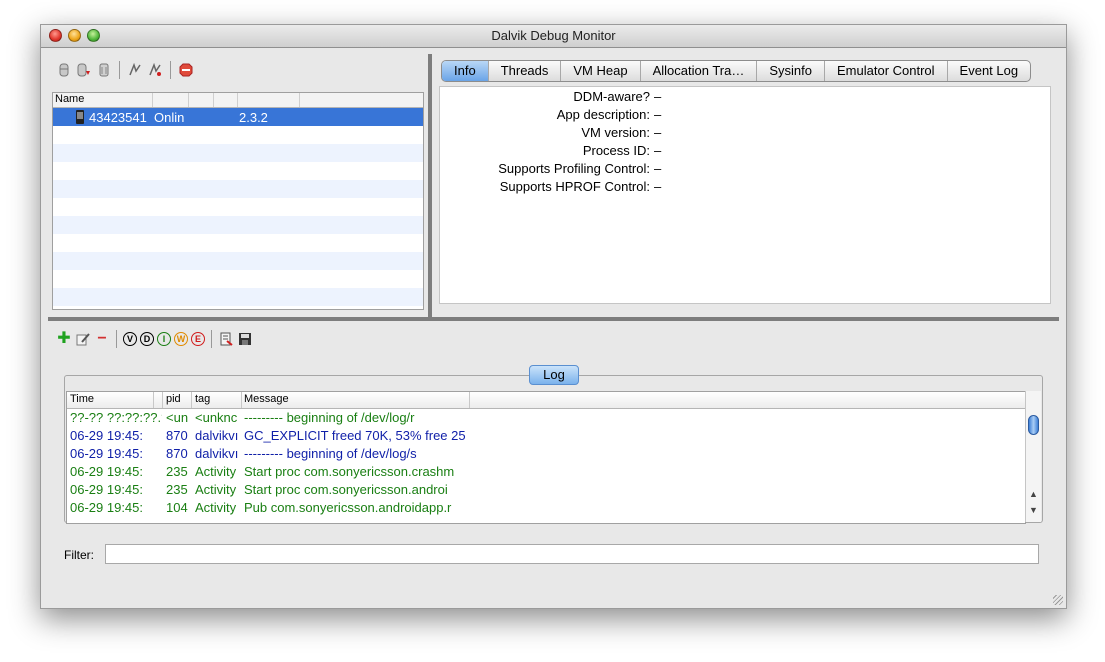 The height and width of the screenshot is (662, 1105). Describe the element at coordinates (245, 339) in the screenshot. I see `save-log-icon` at that location.